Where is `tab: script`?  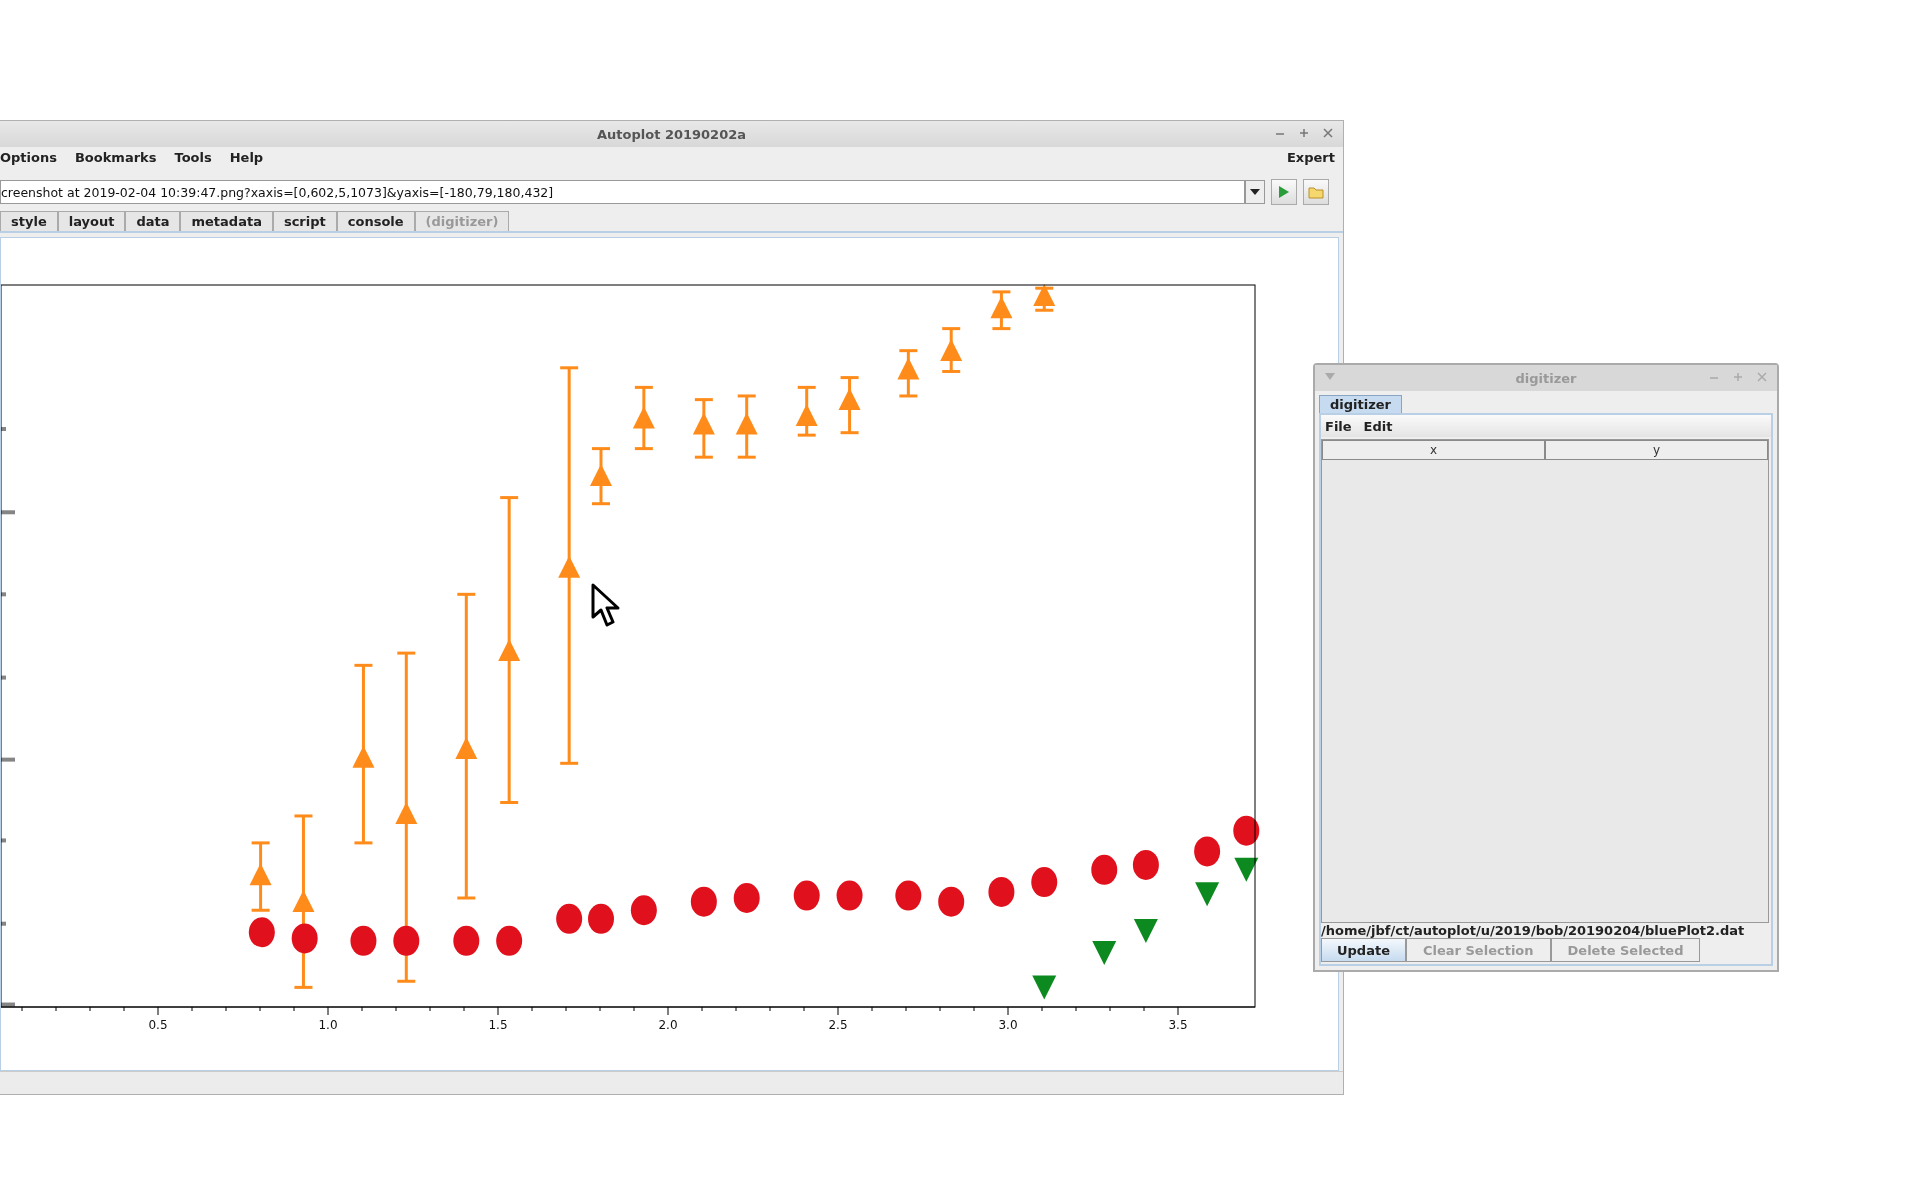 tab: script is located at coordinates (304, 221).